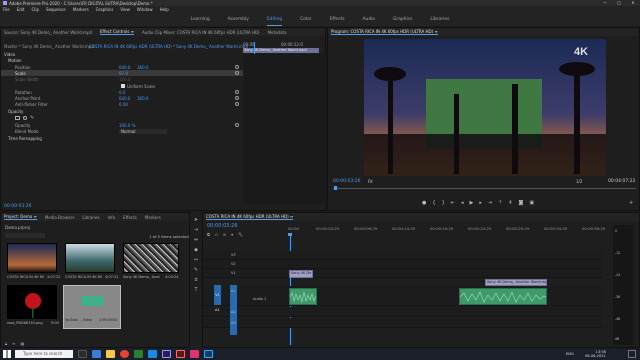 The image size is (640, 360). I want to click on item-name-5: YouTube ... Video, so click(78, 320).